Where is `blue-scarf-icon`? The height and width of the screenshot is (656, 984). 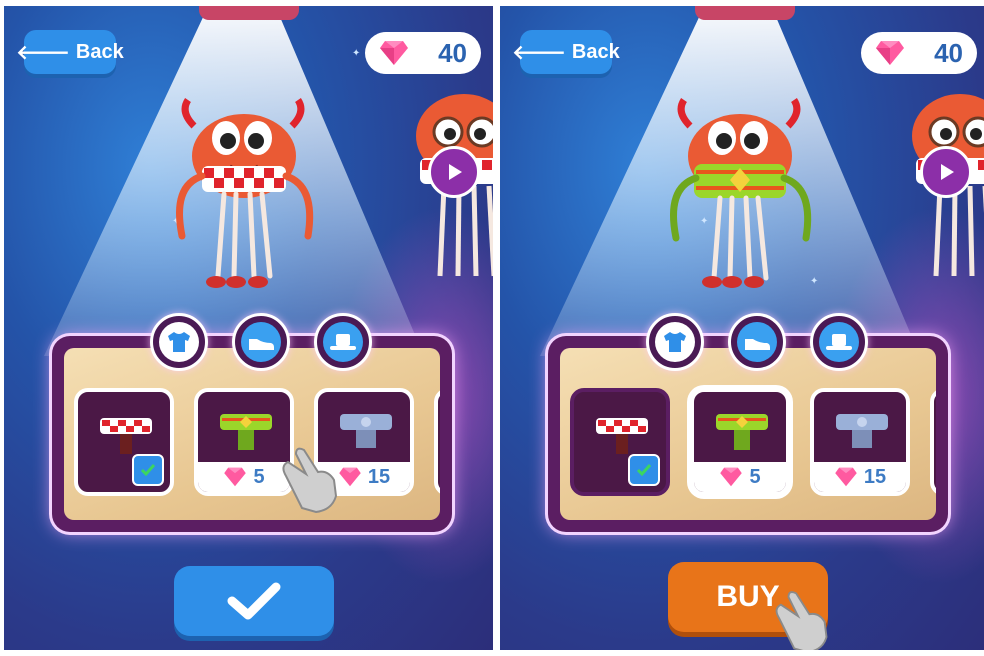
blue-scarf-icon is located at coordinates (862, 431).